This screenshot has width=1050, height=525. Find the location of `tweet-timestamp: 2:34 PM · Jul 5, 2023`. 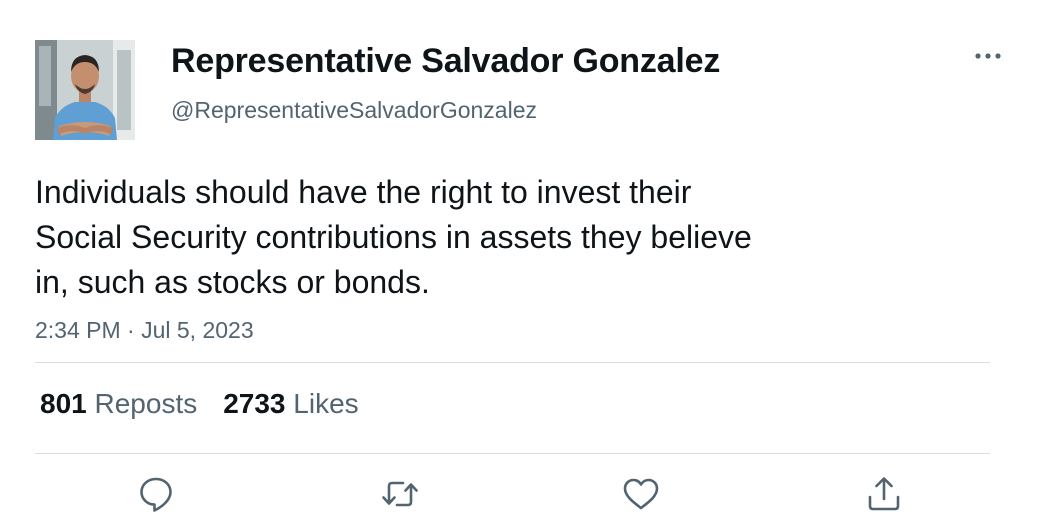

tweet-timestamp: 2:34 PM · Jul 5, 2023 is located at coordinates (144, 330).